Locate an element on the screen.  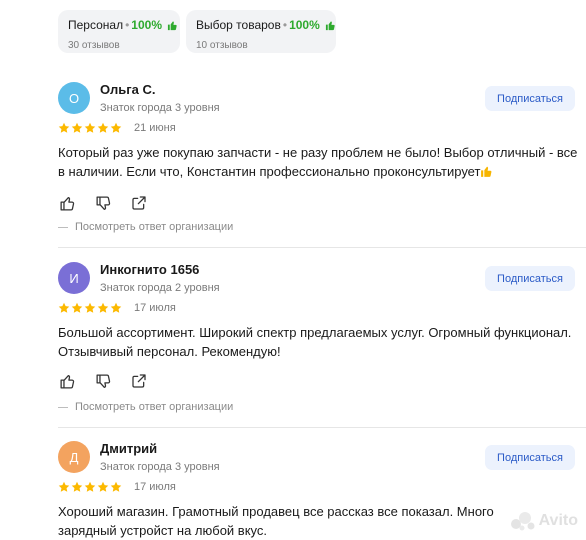
rating-row: 21 июня is located at coordinates (117, 128).